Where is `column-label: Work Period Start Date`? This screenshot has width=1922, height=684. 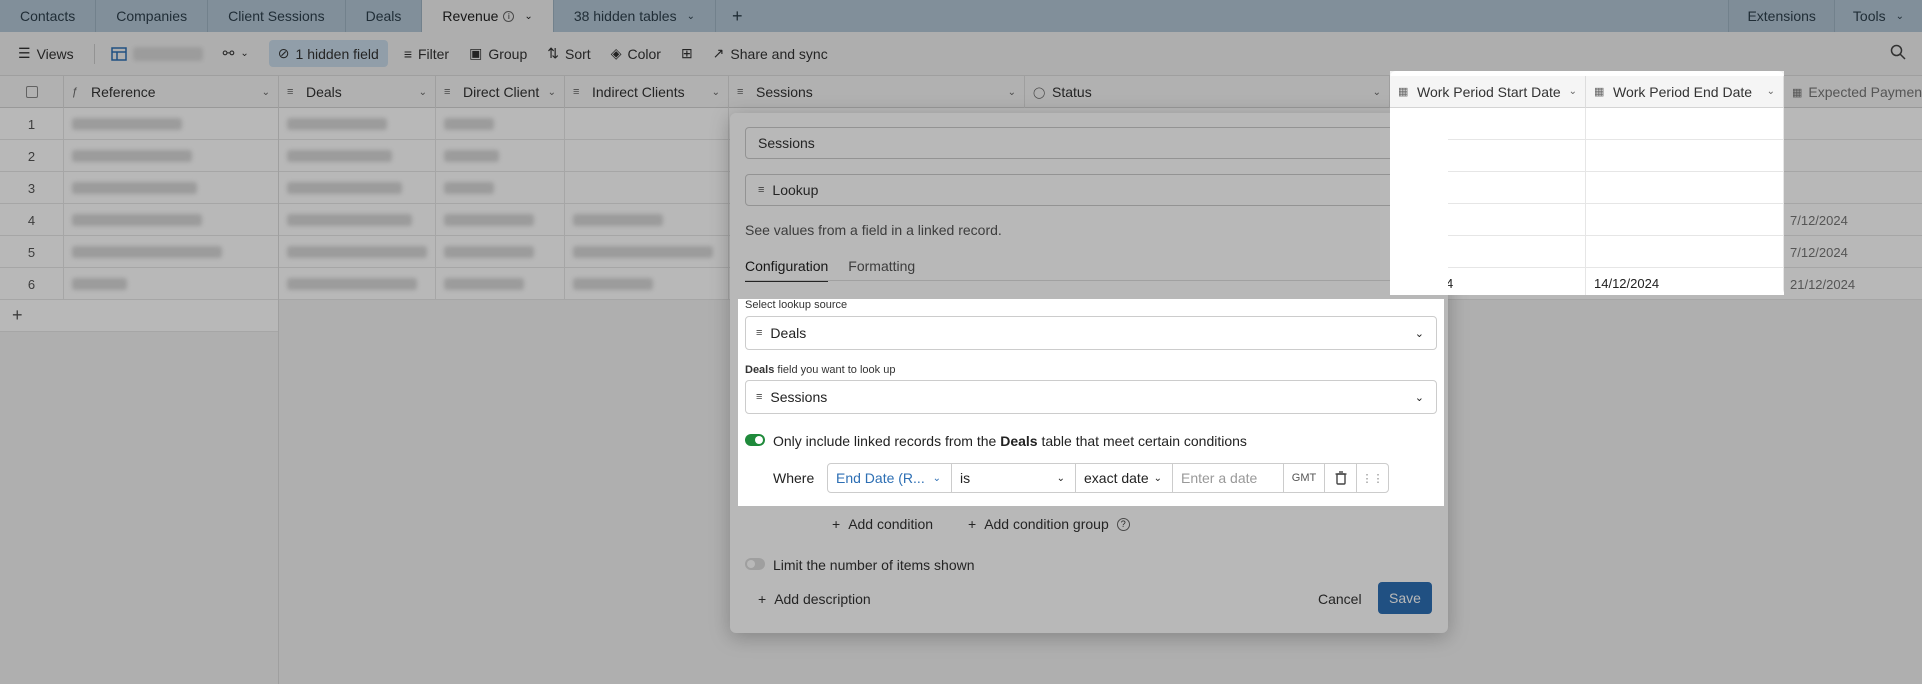
column-label: Work Period Start Date is located at coordinates (1489, 91).